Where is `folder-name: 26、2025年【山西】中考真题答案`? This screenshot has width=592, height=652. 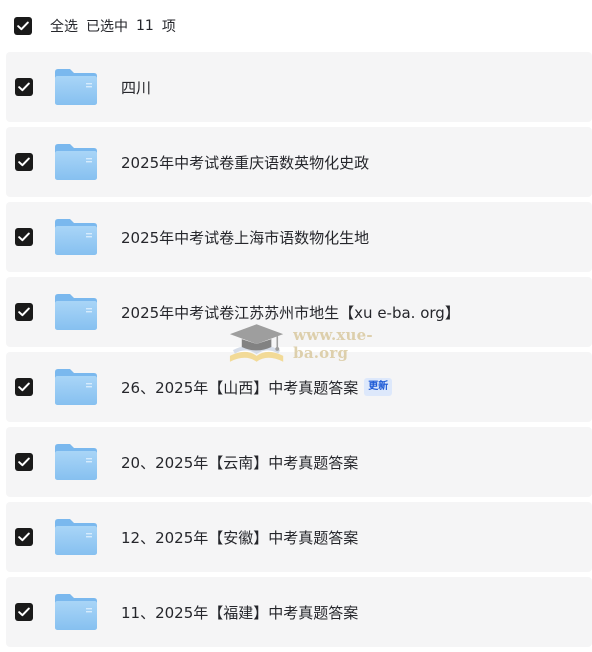 folder-name: 26、2025年【山西】中考真题答案 is located at coordinates (240, 387).